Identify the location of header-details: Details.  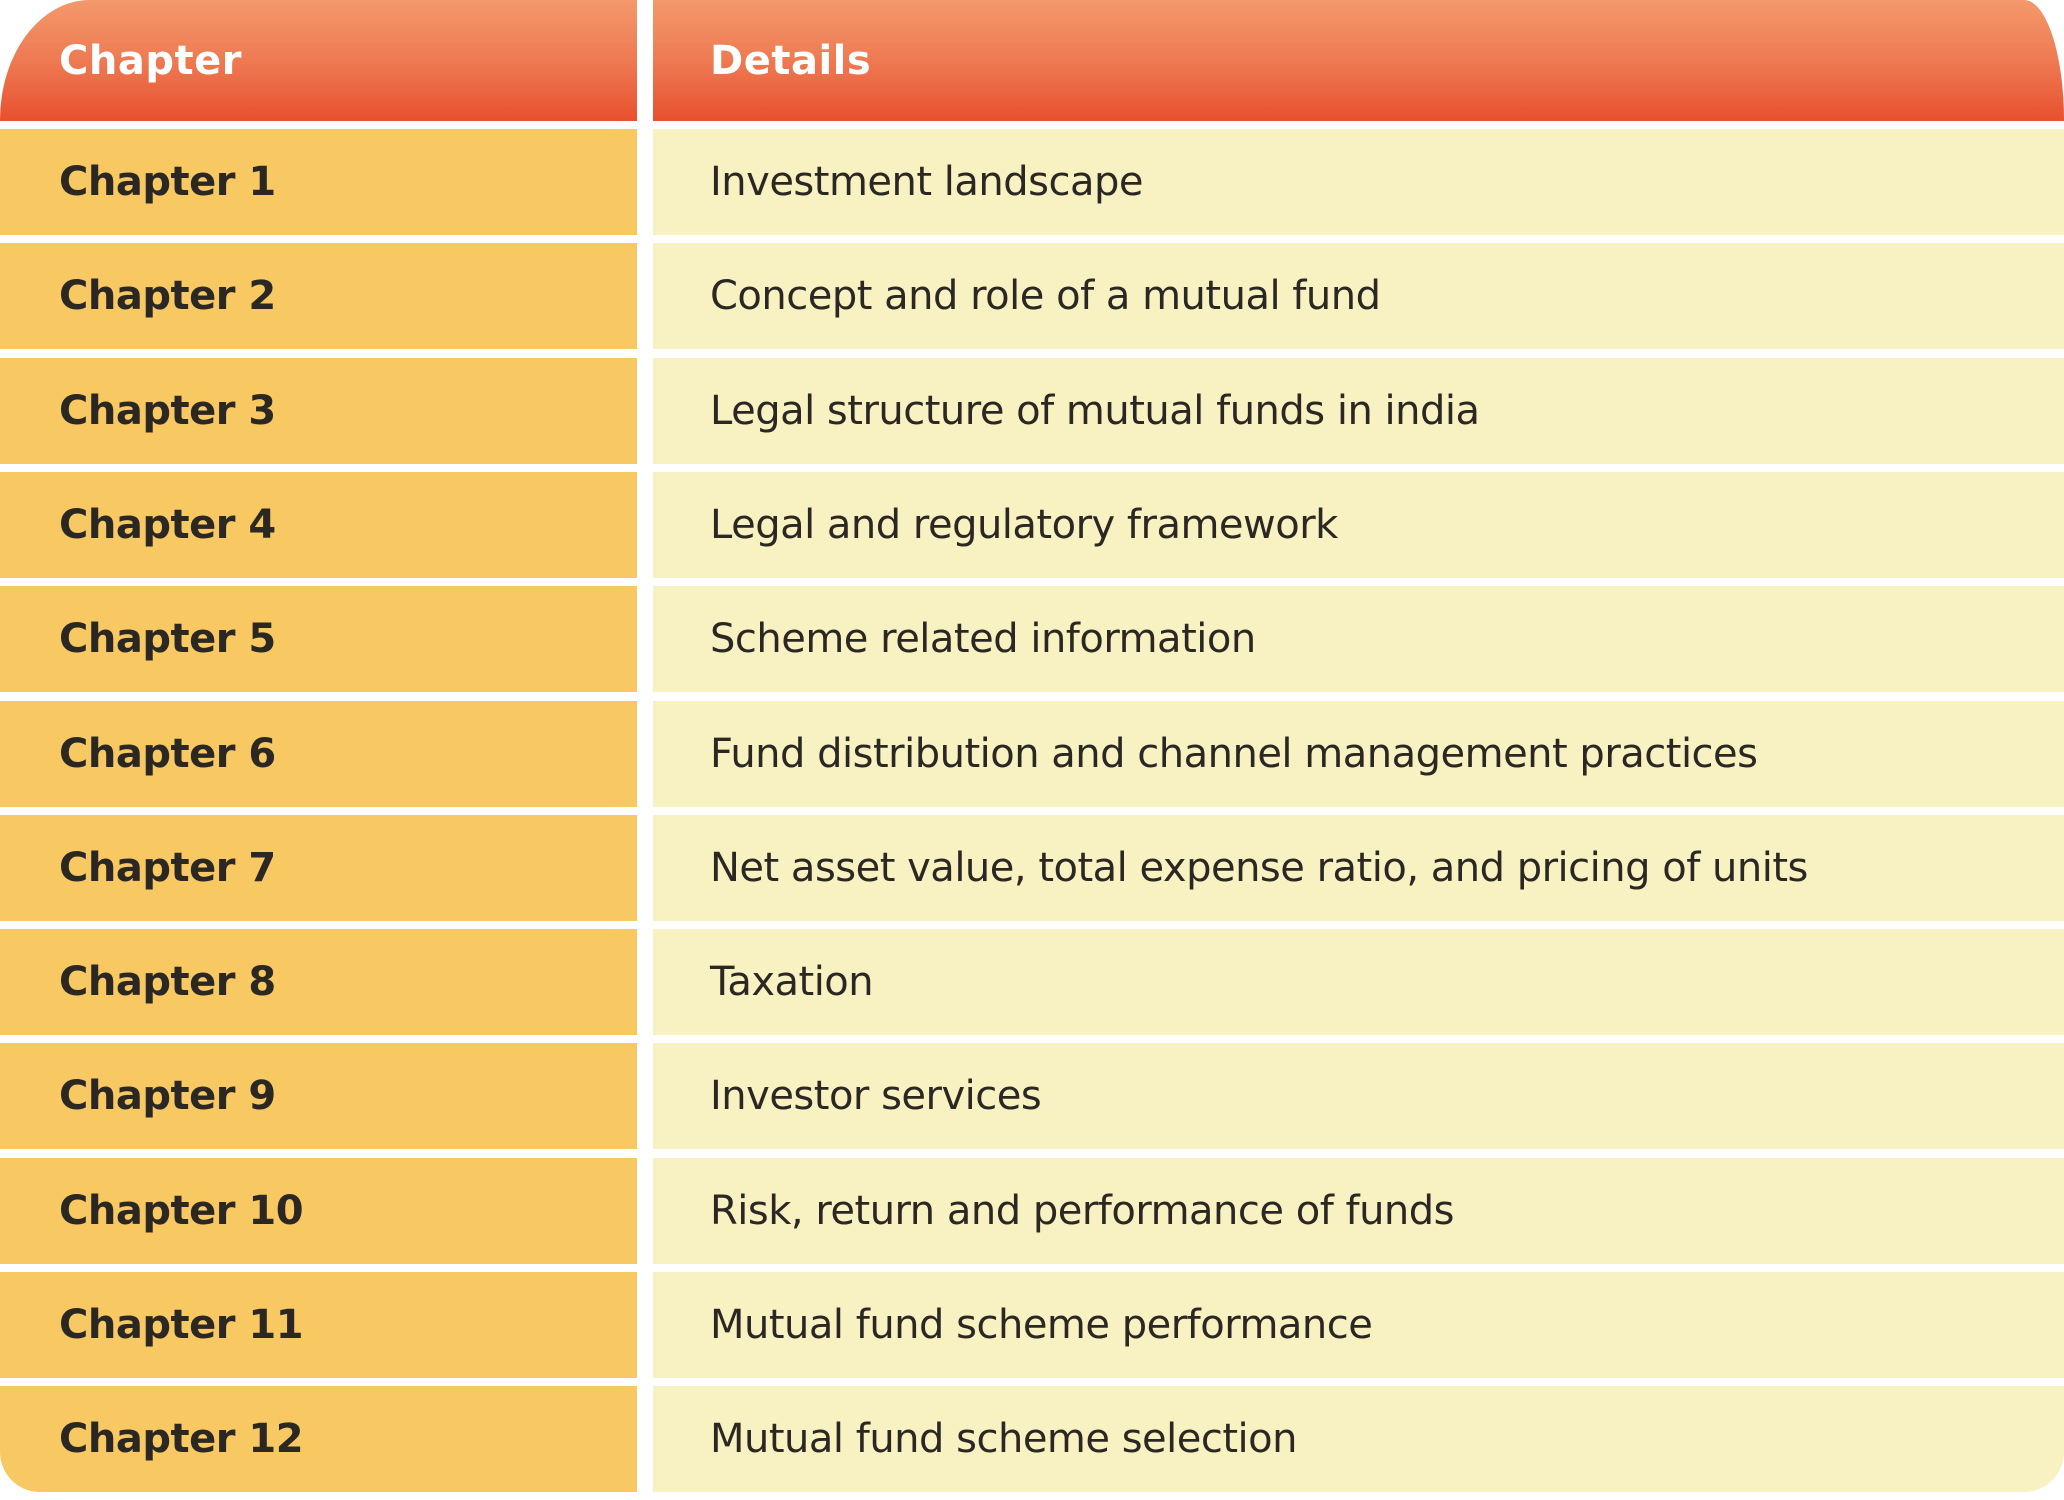
(1358, 60).